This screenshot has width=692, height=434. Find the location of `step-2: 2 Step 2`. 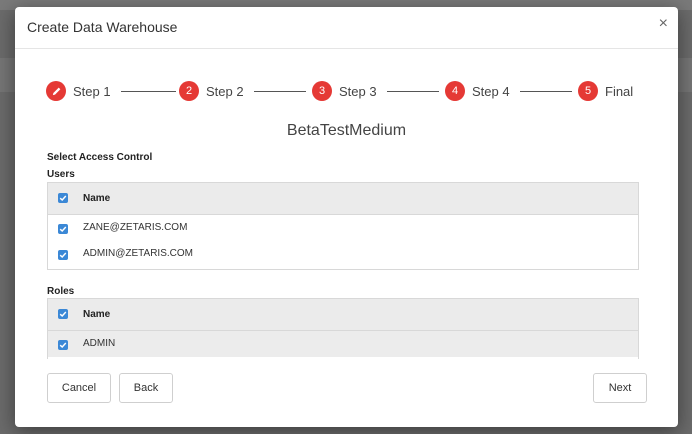

step-2: 2 Step 2 is located at coordinates (211, 91).